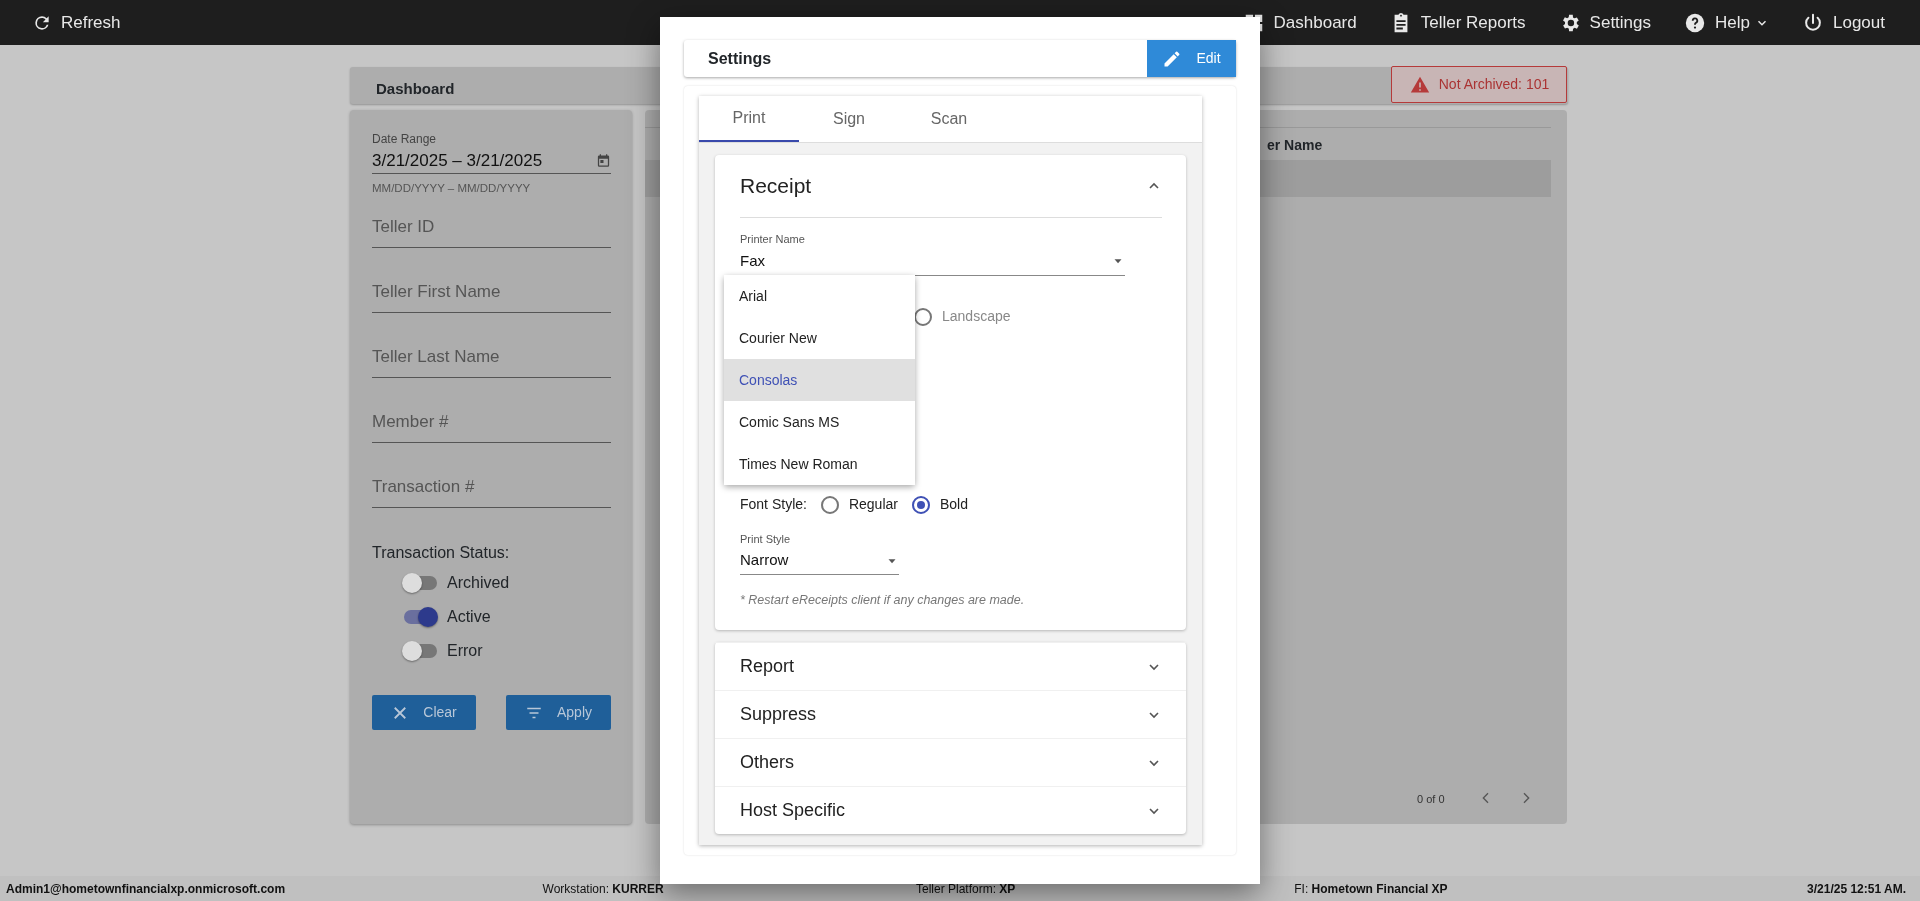 The image size is (1920, 901). I want to click on radio-label: Regular, so click(873, 504).